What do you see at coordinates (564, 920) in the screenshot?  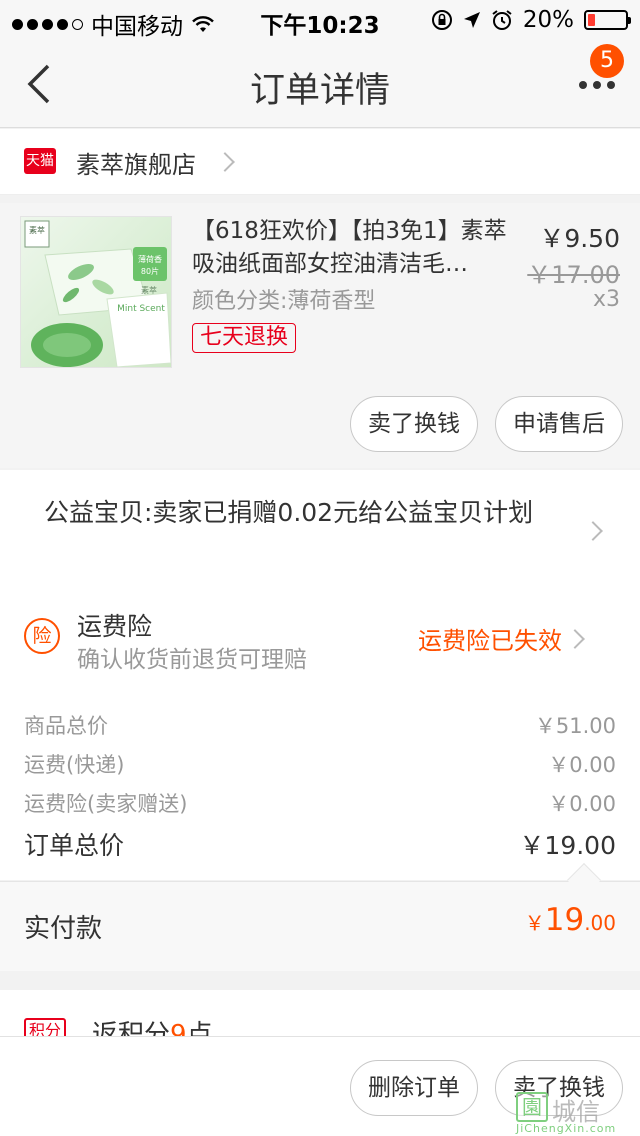 I see `paid-integer: 19` at bounding box center [564, 920].